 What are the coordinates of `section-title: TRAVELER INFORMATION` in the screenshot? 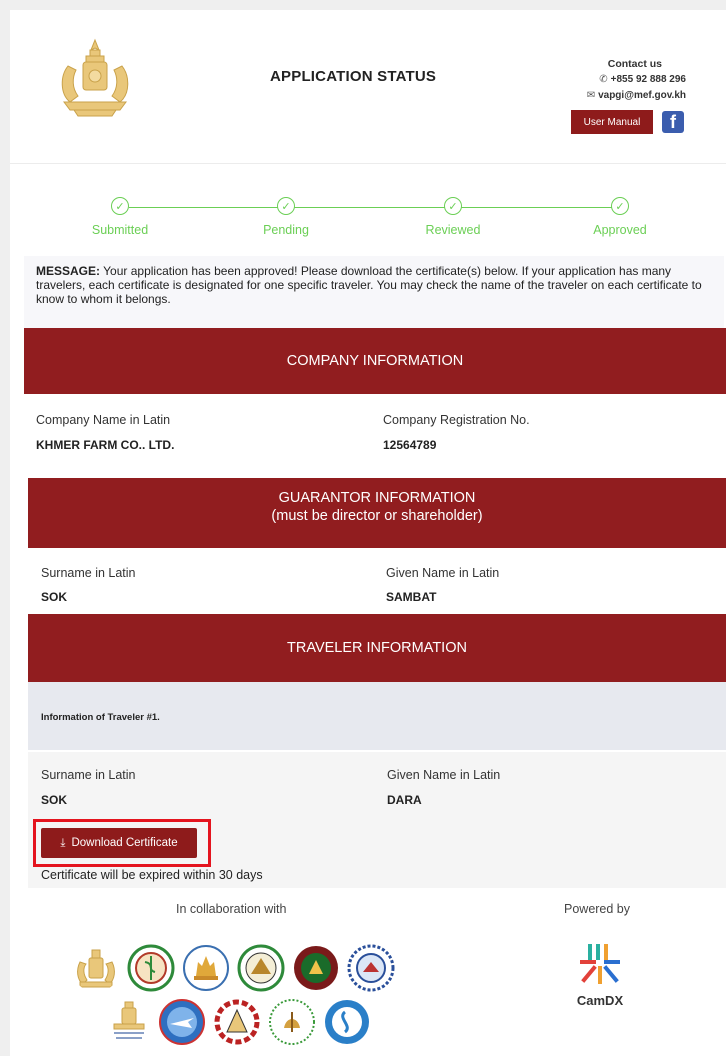 It's located at (377, 648).